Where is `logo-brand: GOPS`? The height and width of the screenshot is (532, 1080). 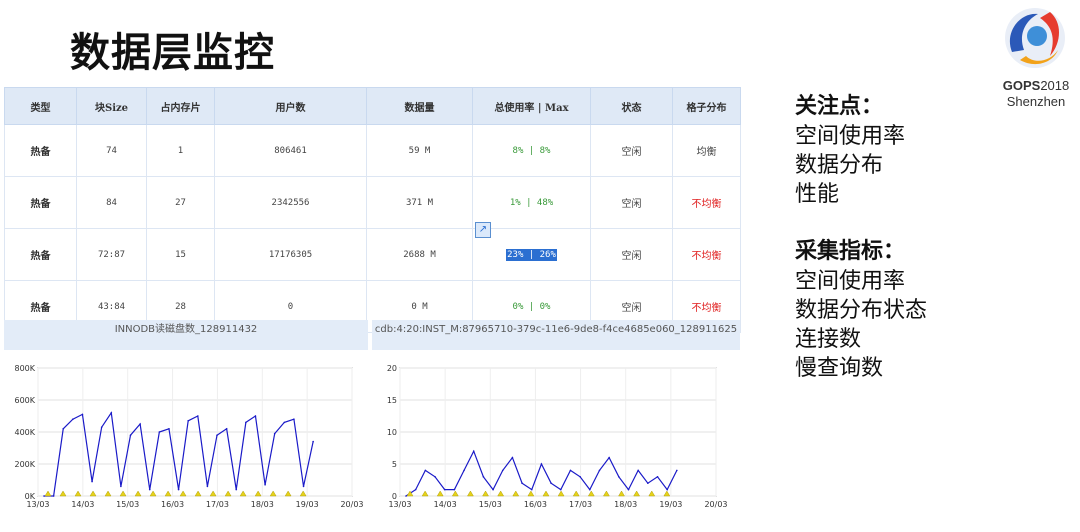
logo-brand: GOPS is located at coordinates (1021, 85).